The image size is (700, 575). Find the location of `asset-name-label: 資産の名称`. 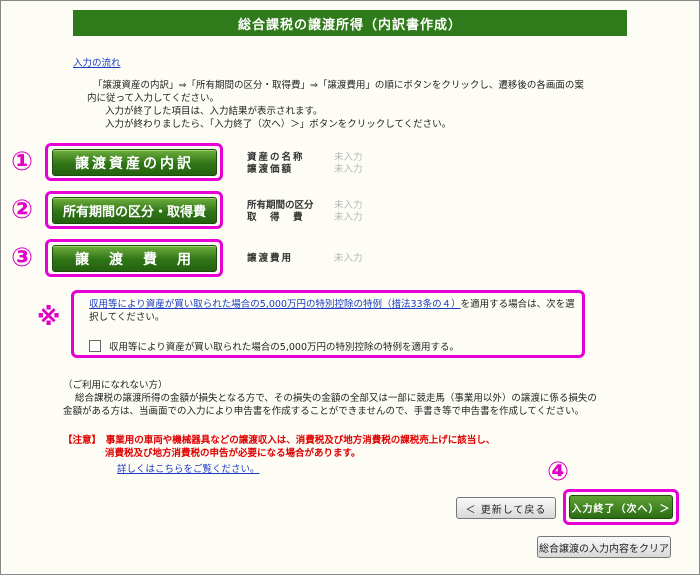

asset-name-label: 資産の名称 is located at coordinates (276, 157).